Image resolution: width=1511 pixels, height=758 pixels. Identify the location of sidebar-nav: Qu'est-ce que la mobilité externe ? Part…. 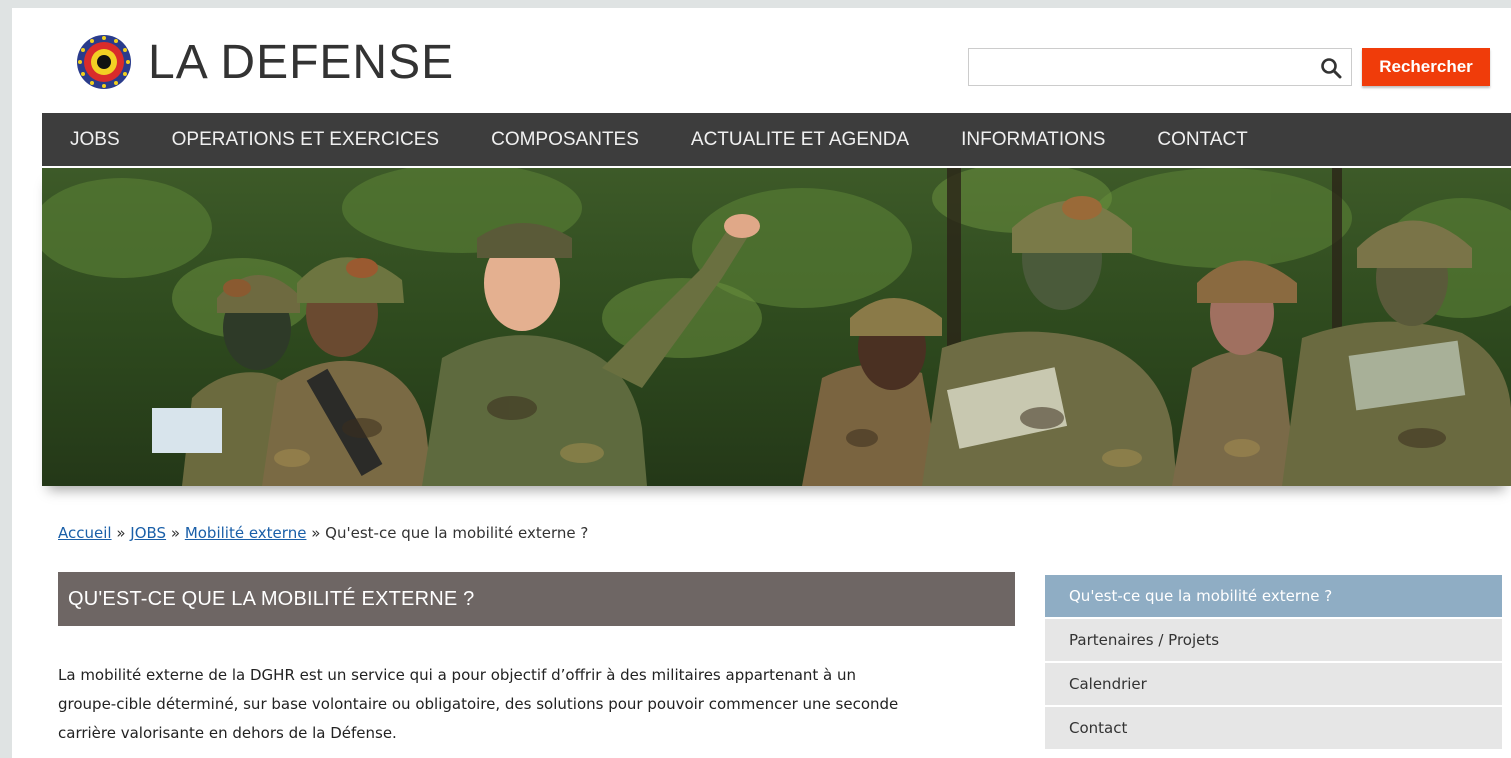
(1273, 663).